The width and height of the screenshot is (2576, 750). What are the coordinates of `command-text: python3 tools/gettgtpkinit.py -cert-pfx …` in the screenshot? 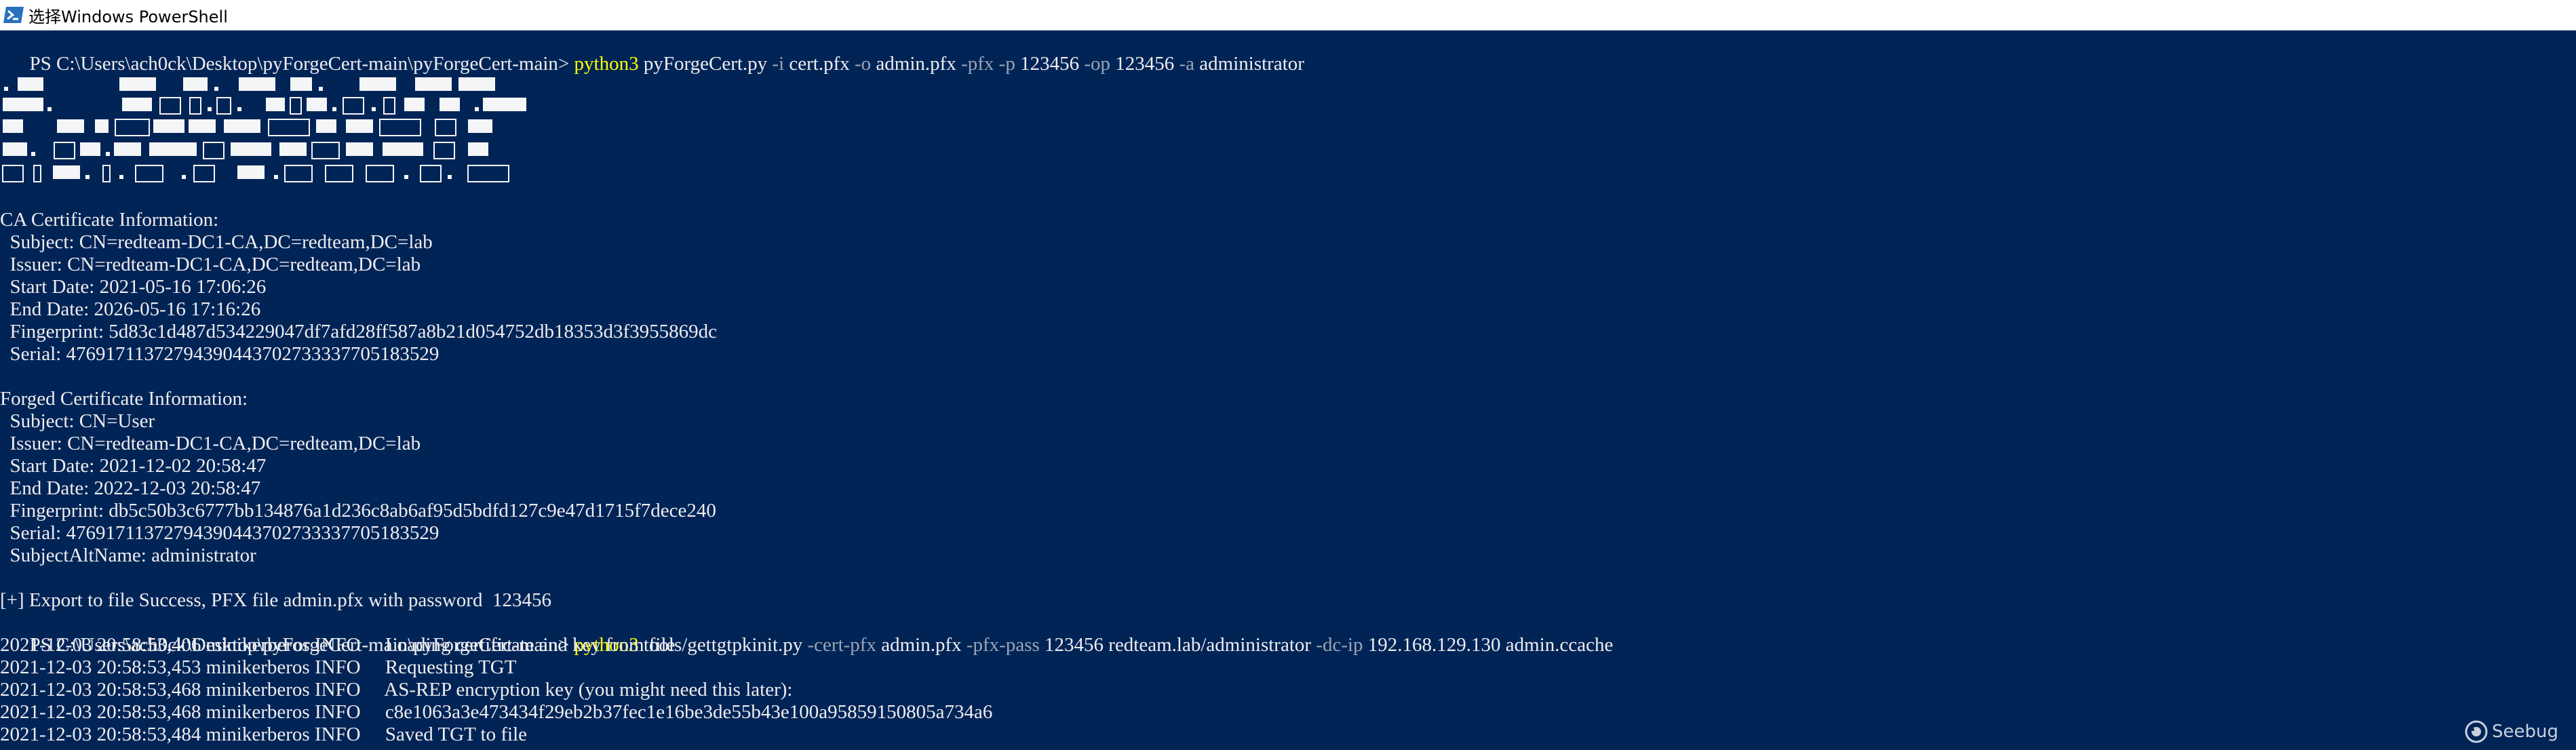 It's located at (1094, 645).